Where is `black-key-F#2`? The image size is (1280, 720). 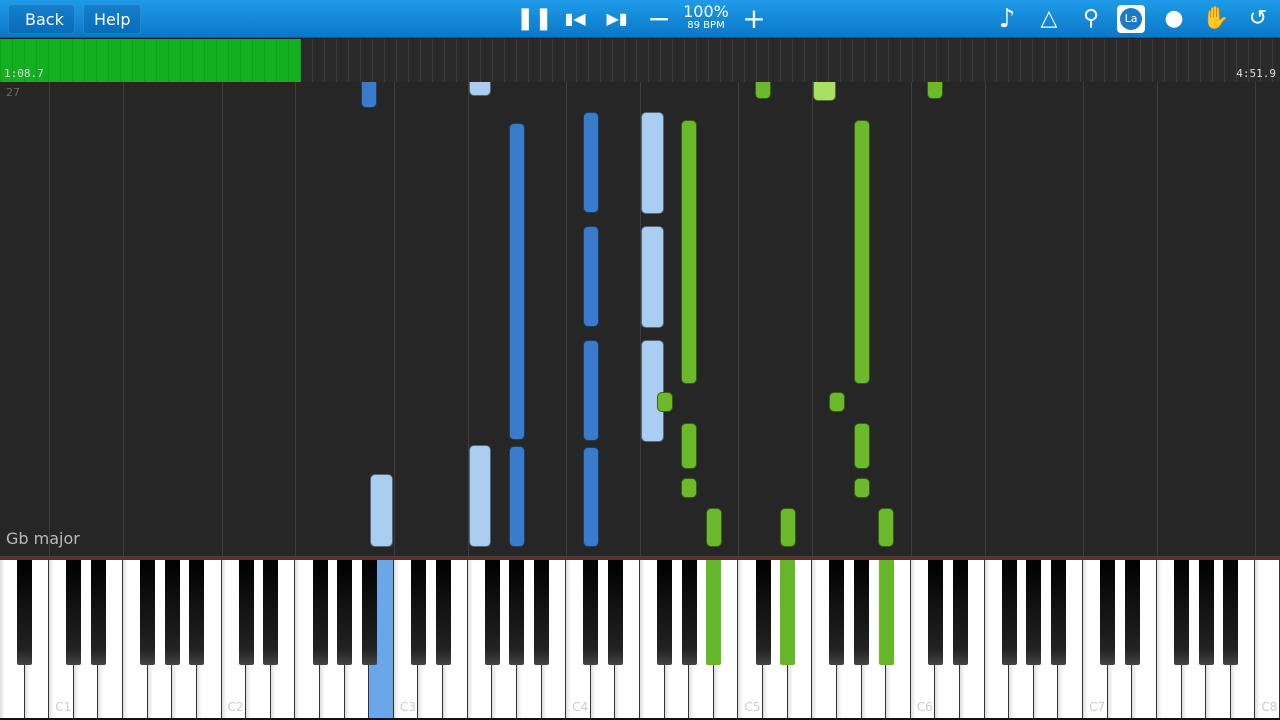 black-key-F#2 is located at coordinates (320, 612).